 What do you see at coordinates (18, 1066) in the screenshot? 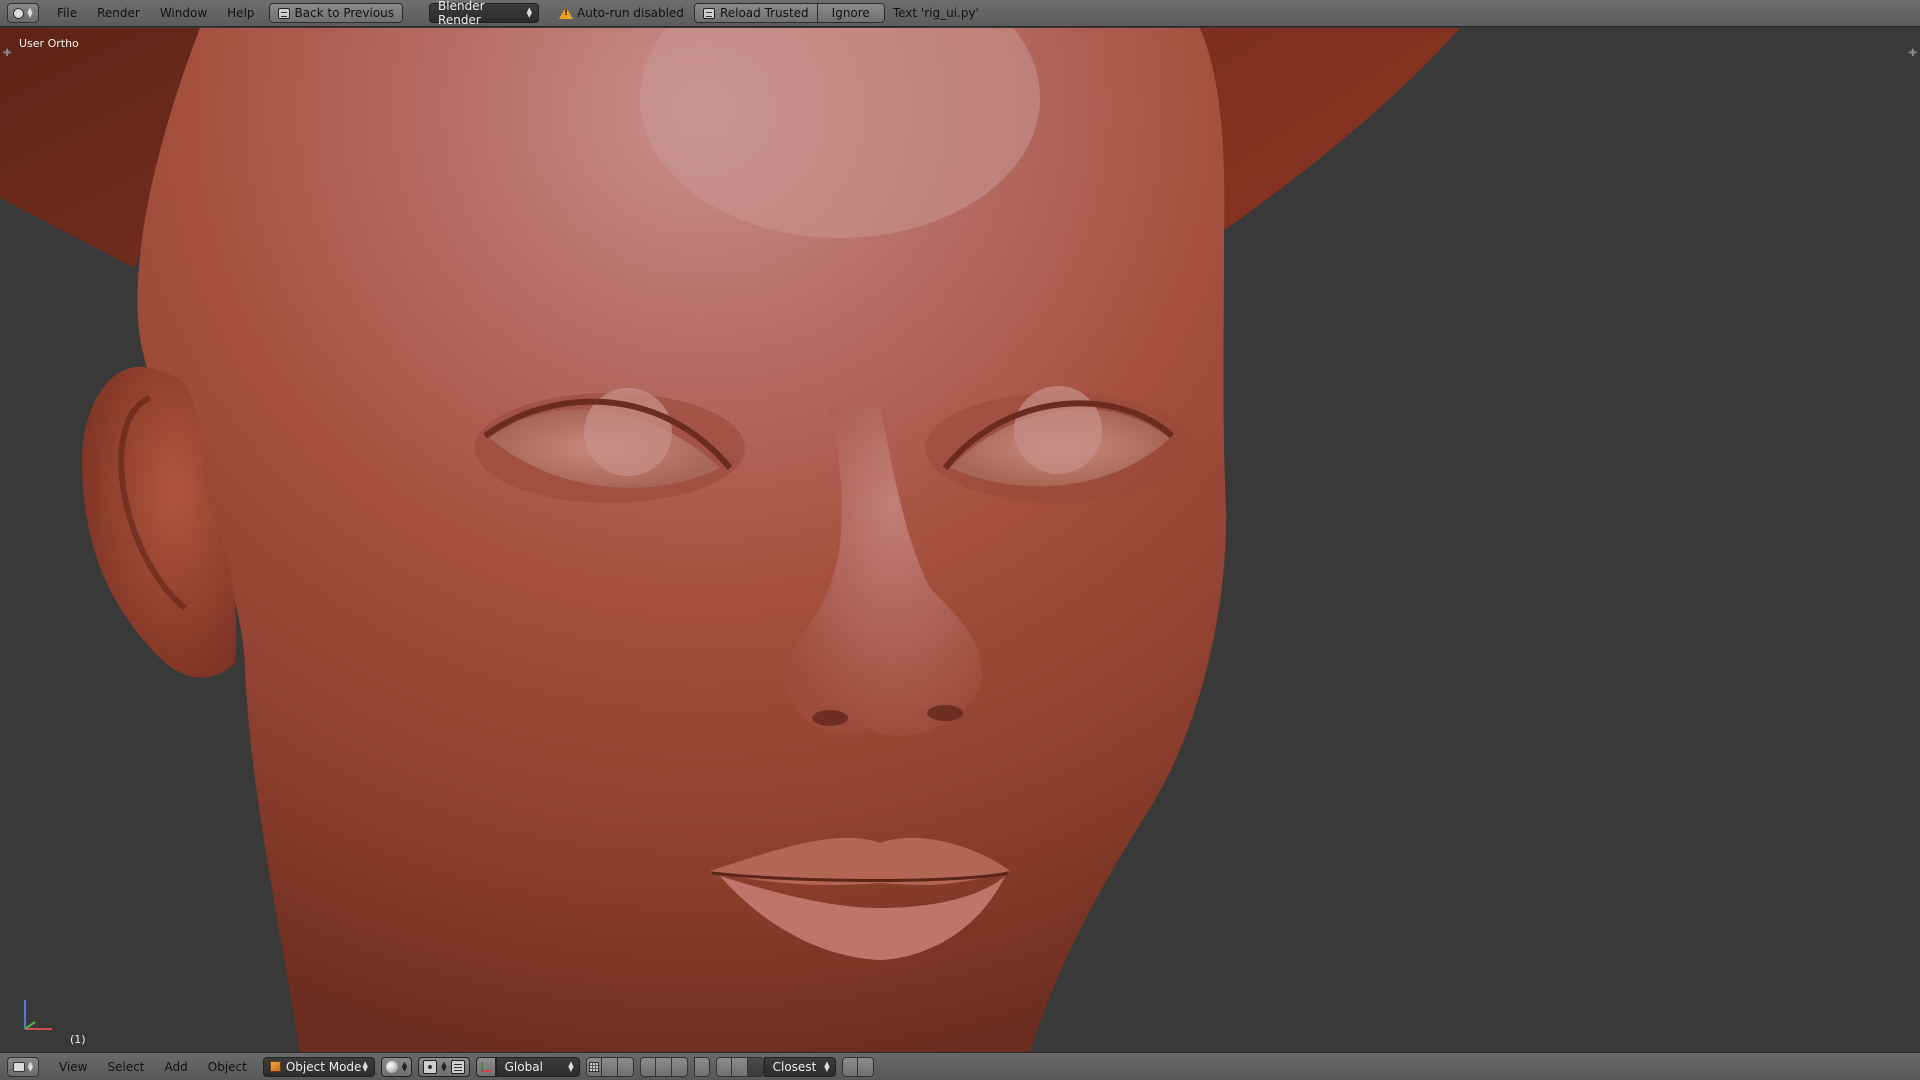
I see `3d-view-icon` at bounding box center [18, 1066].